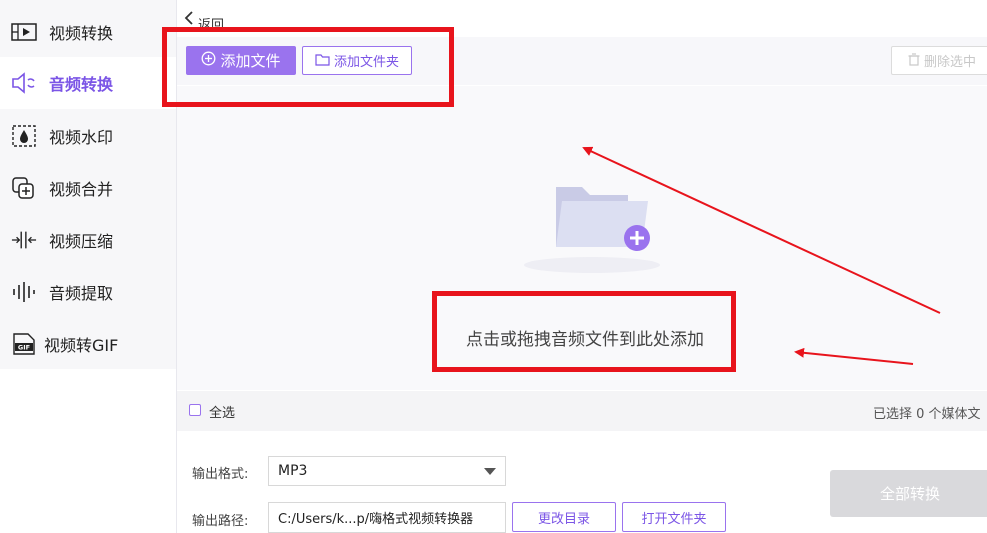  Describe the element at coordinates (81, 84) in the screenshot. I see `sidebar-item-label: 音频转换` at that location.